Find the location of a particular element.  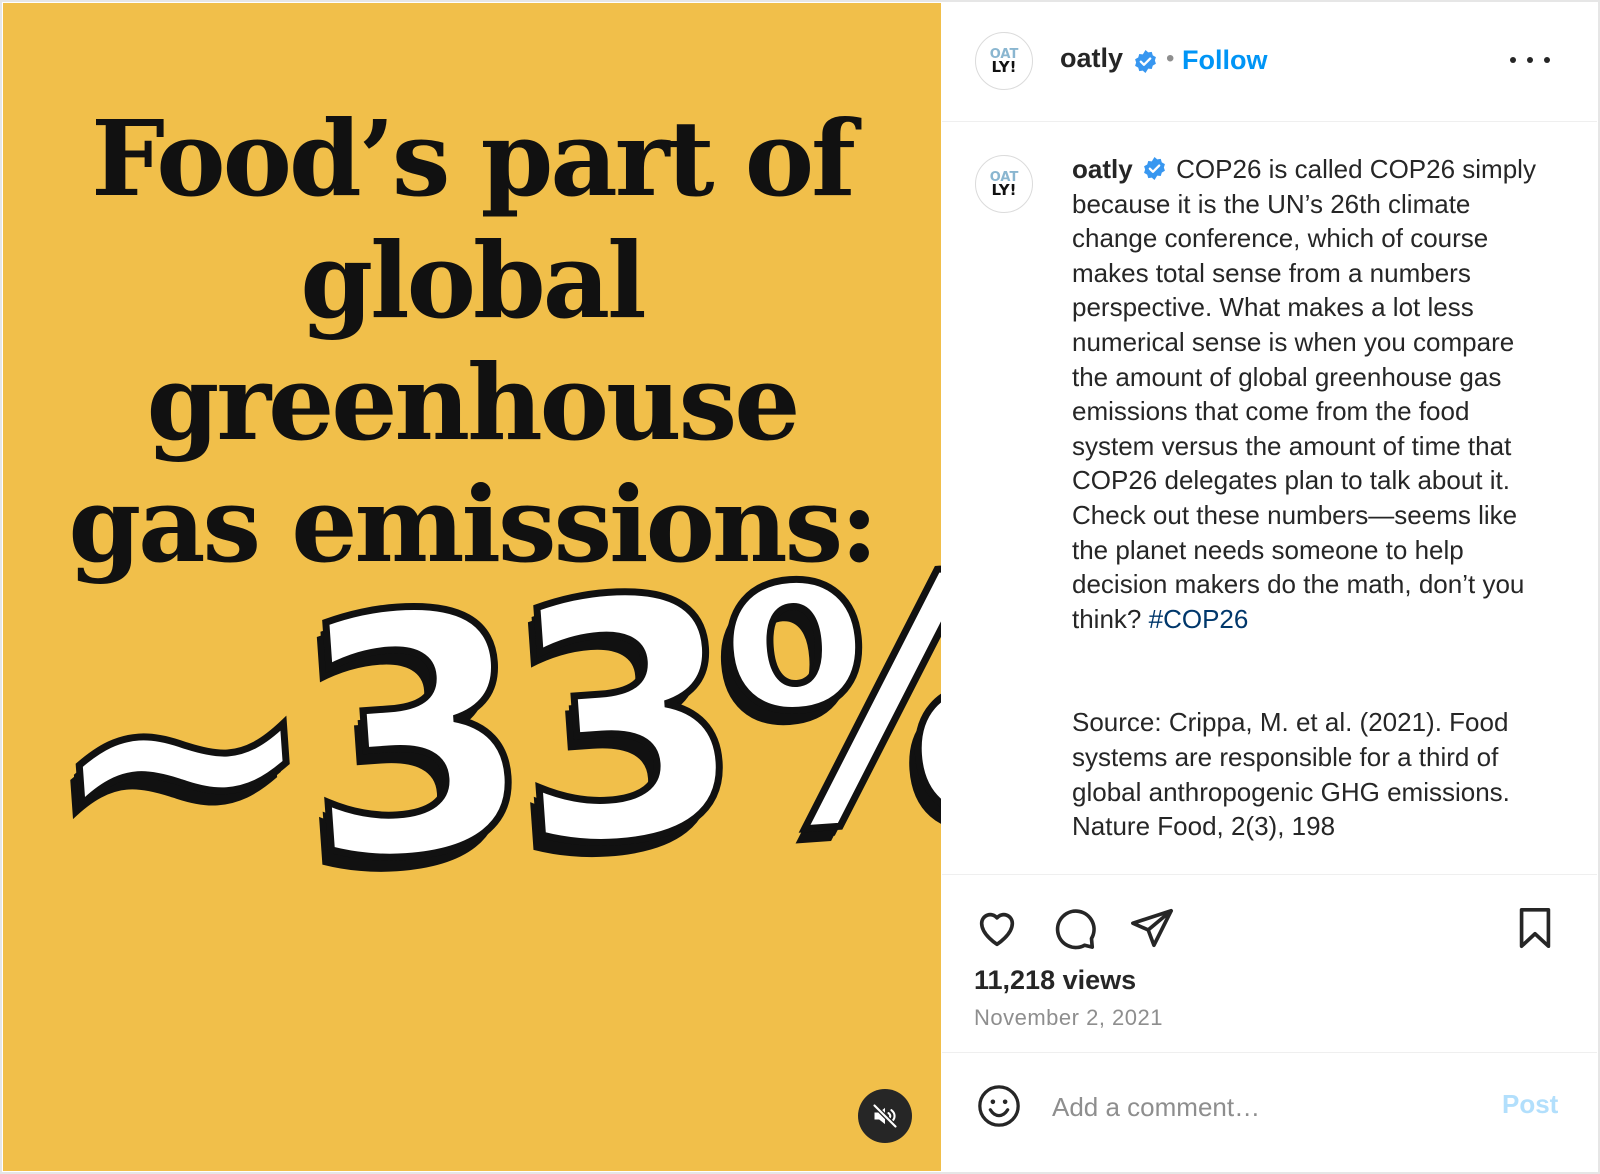

view-count: 11,218 views is located at coordinates (1055, 980).